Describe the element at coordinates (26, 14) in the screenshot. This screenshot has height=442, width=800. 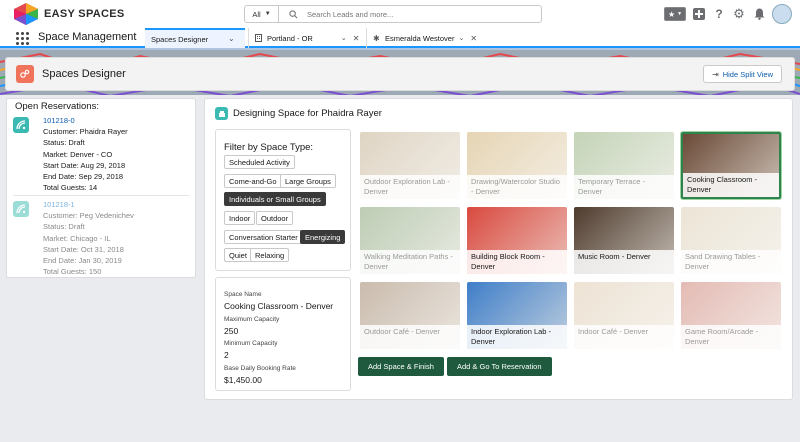
I see `logo-icon` at that location.